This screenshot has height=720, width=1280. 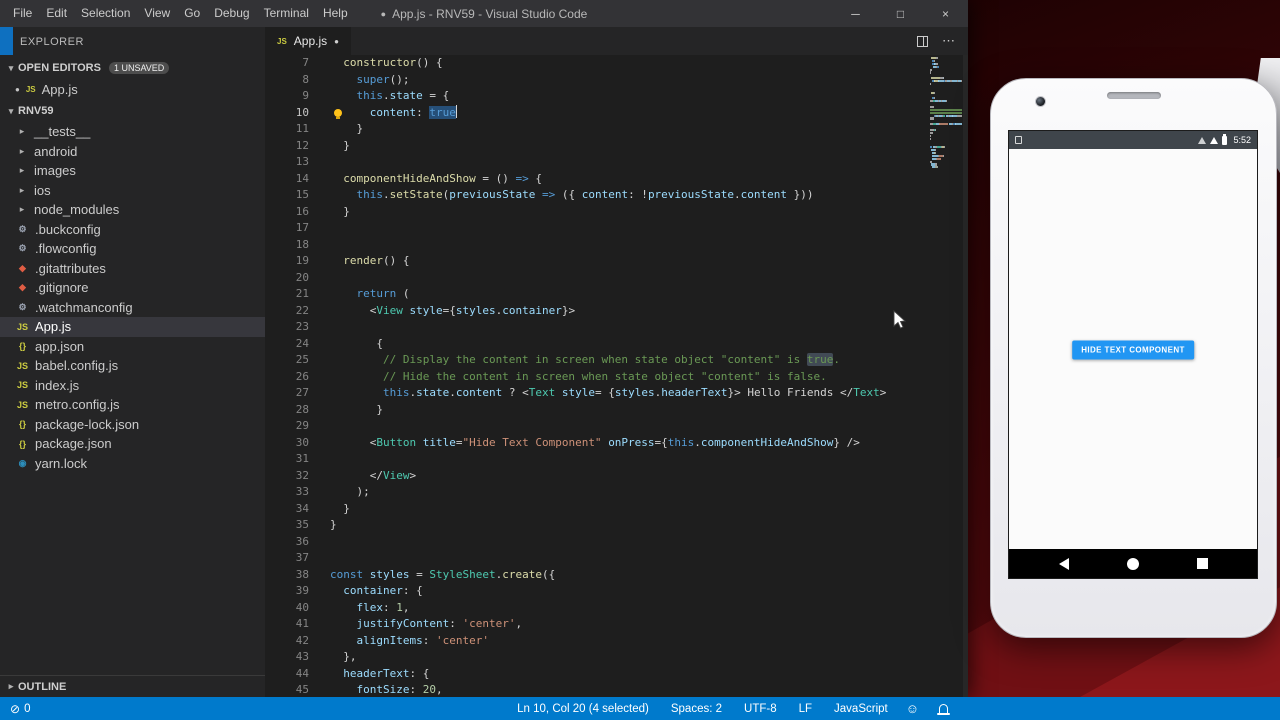 I want to click on code-line-44: 44 headerText: {, so click(x=596, y=674).